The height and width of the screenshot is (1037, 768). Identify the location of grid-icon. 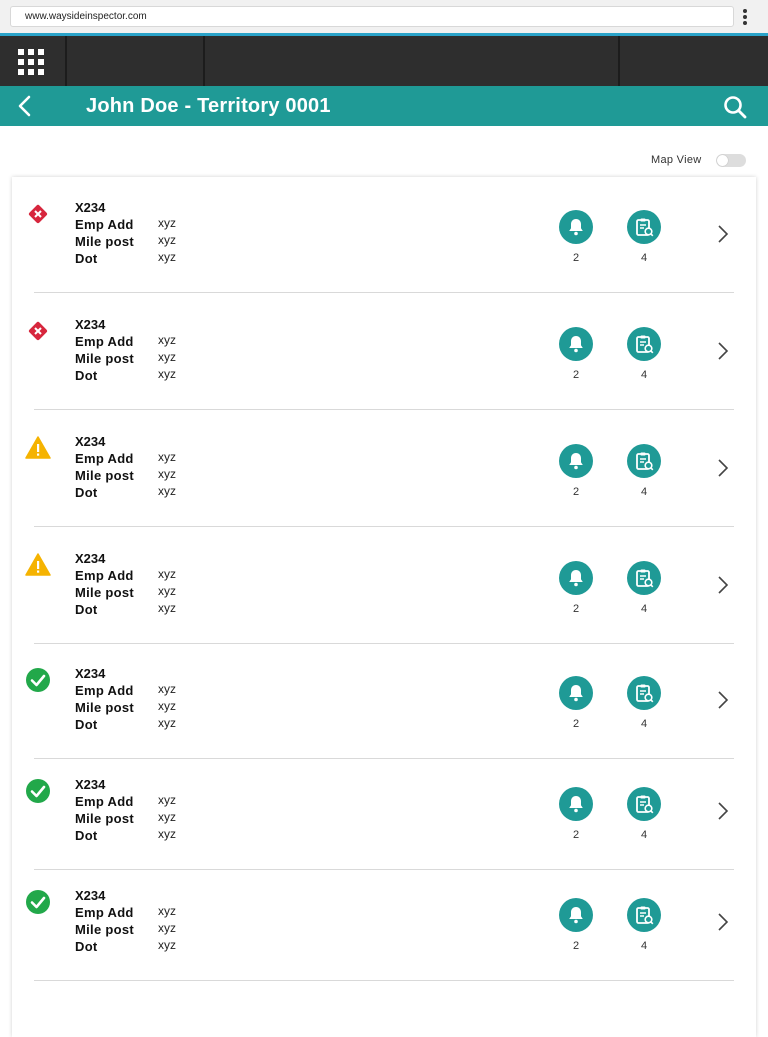
(31, 62).